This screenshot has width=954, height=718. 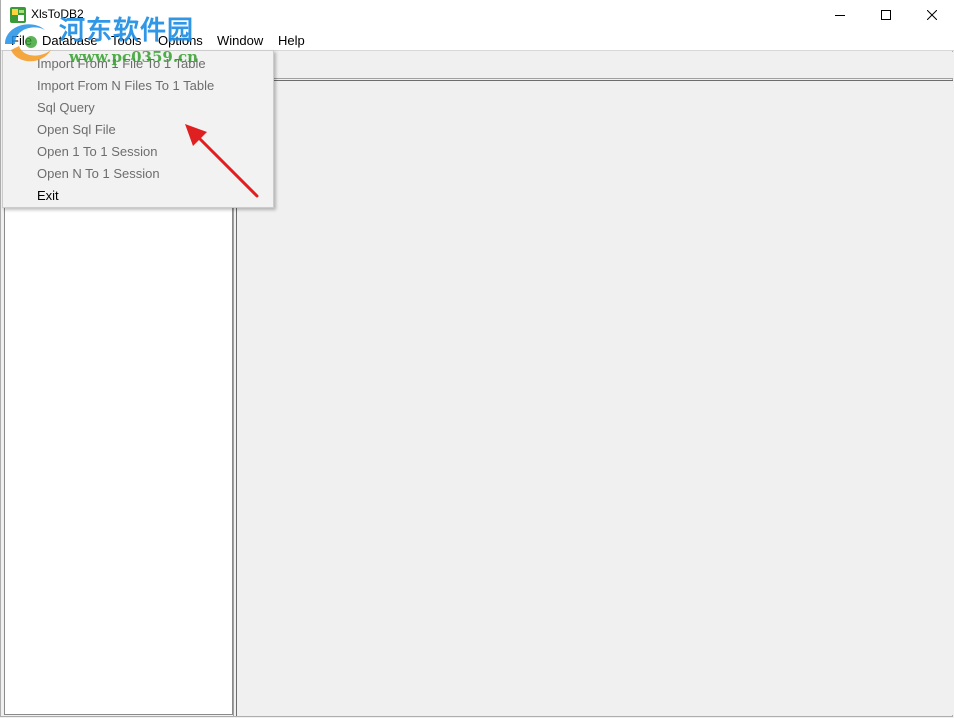 I want to click on maximize-button, so click(x=886, y=15).